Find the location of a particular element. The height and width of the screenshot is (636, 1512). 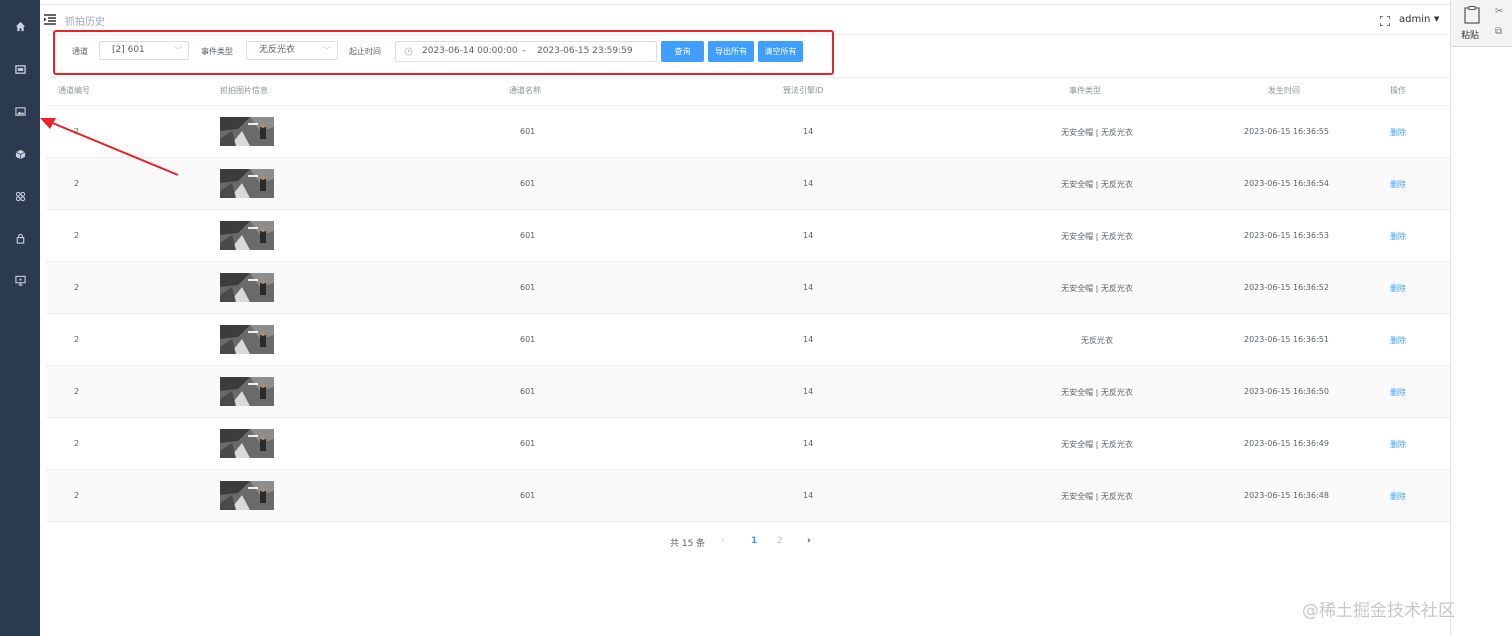

table-row: 2 601 14 无安全帽 | 无反光衣 2023-06-15 16:36:54 删除 is located at coordinates (748, 184).